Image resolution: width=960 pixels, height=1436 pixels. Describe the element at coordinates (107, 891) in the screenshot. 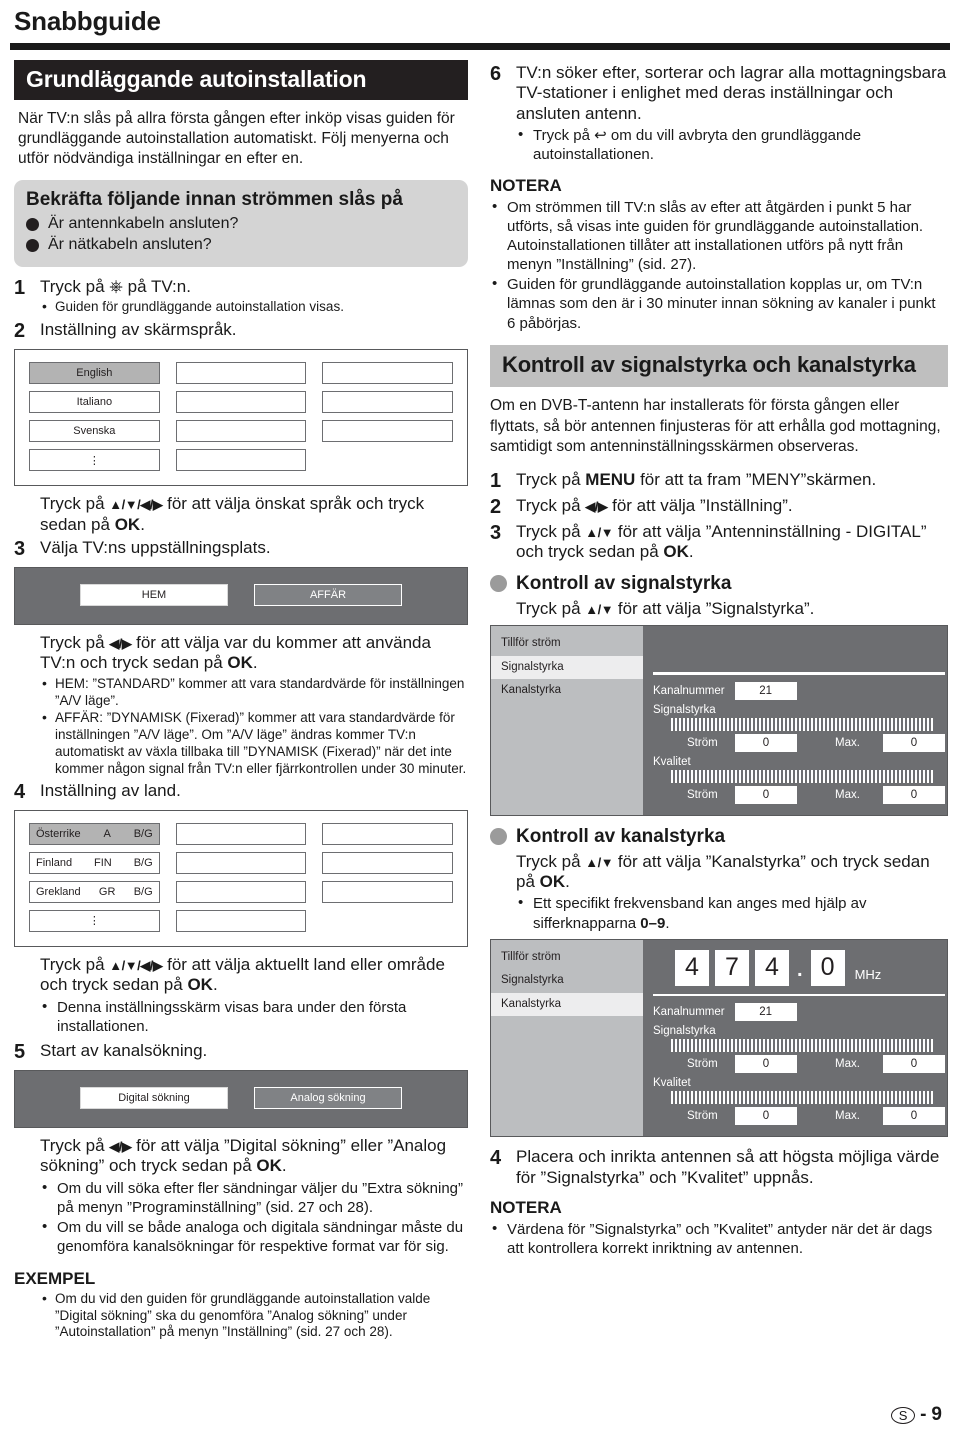

I see `country-code: GR` at that location.